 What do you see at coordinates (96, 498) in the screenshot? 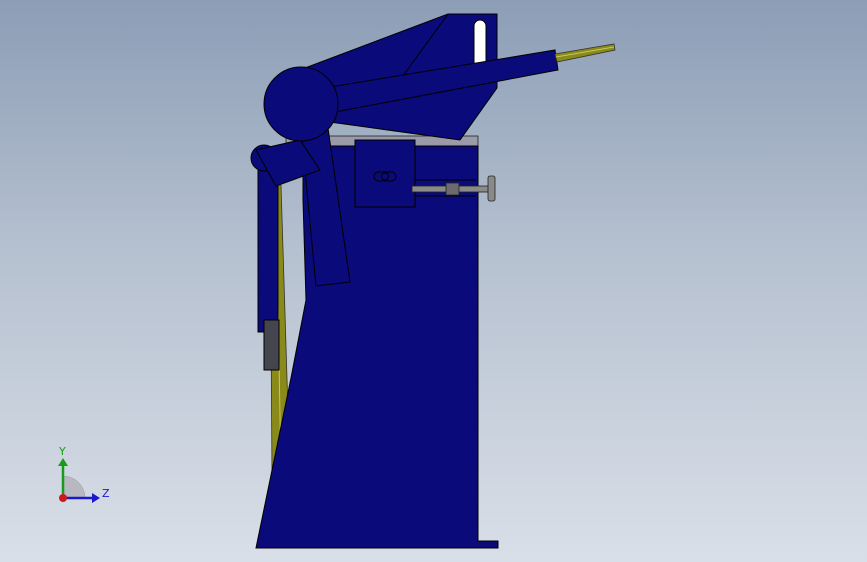
I see `z-axis-head` at bounding box center [96, 498].